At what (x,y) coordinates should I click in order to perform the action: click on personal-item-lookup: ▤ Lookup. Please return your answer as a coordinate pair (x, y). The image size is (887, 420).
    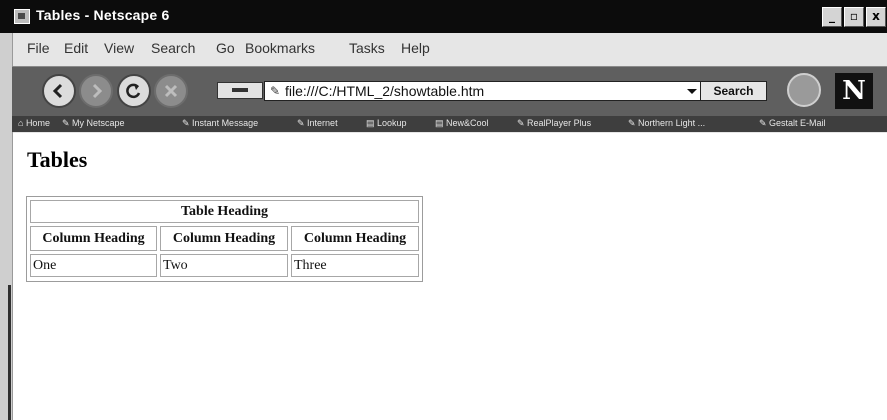
    Looking at the image, I should click on (386, 123).